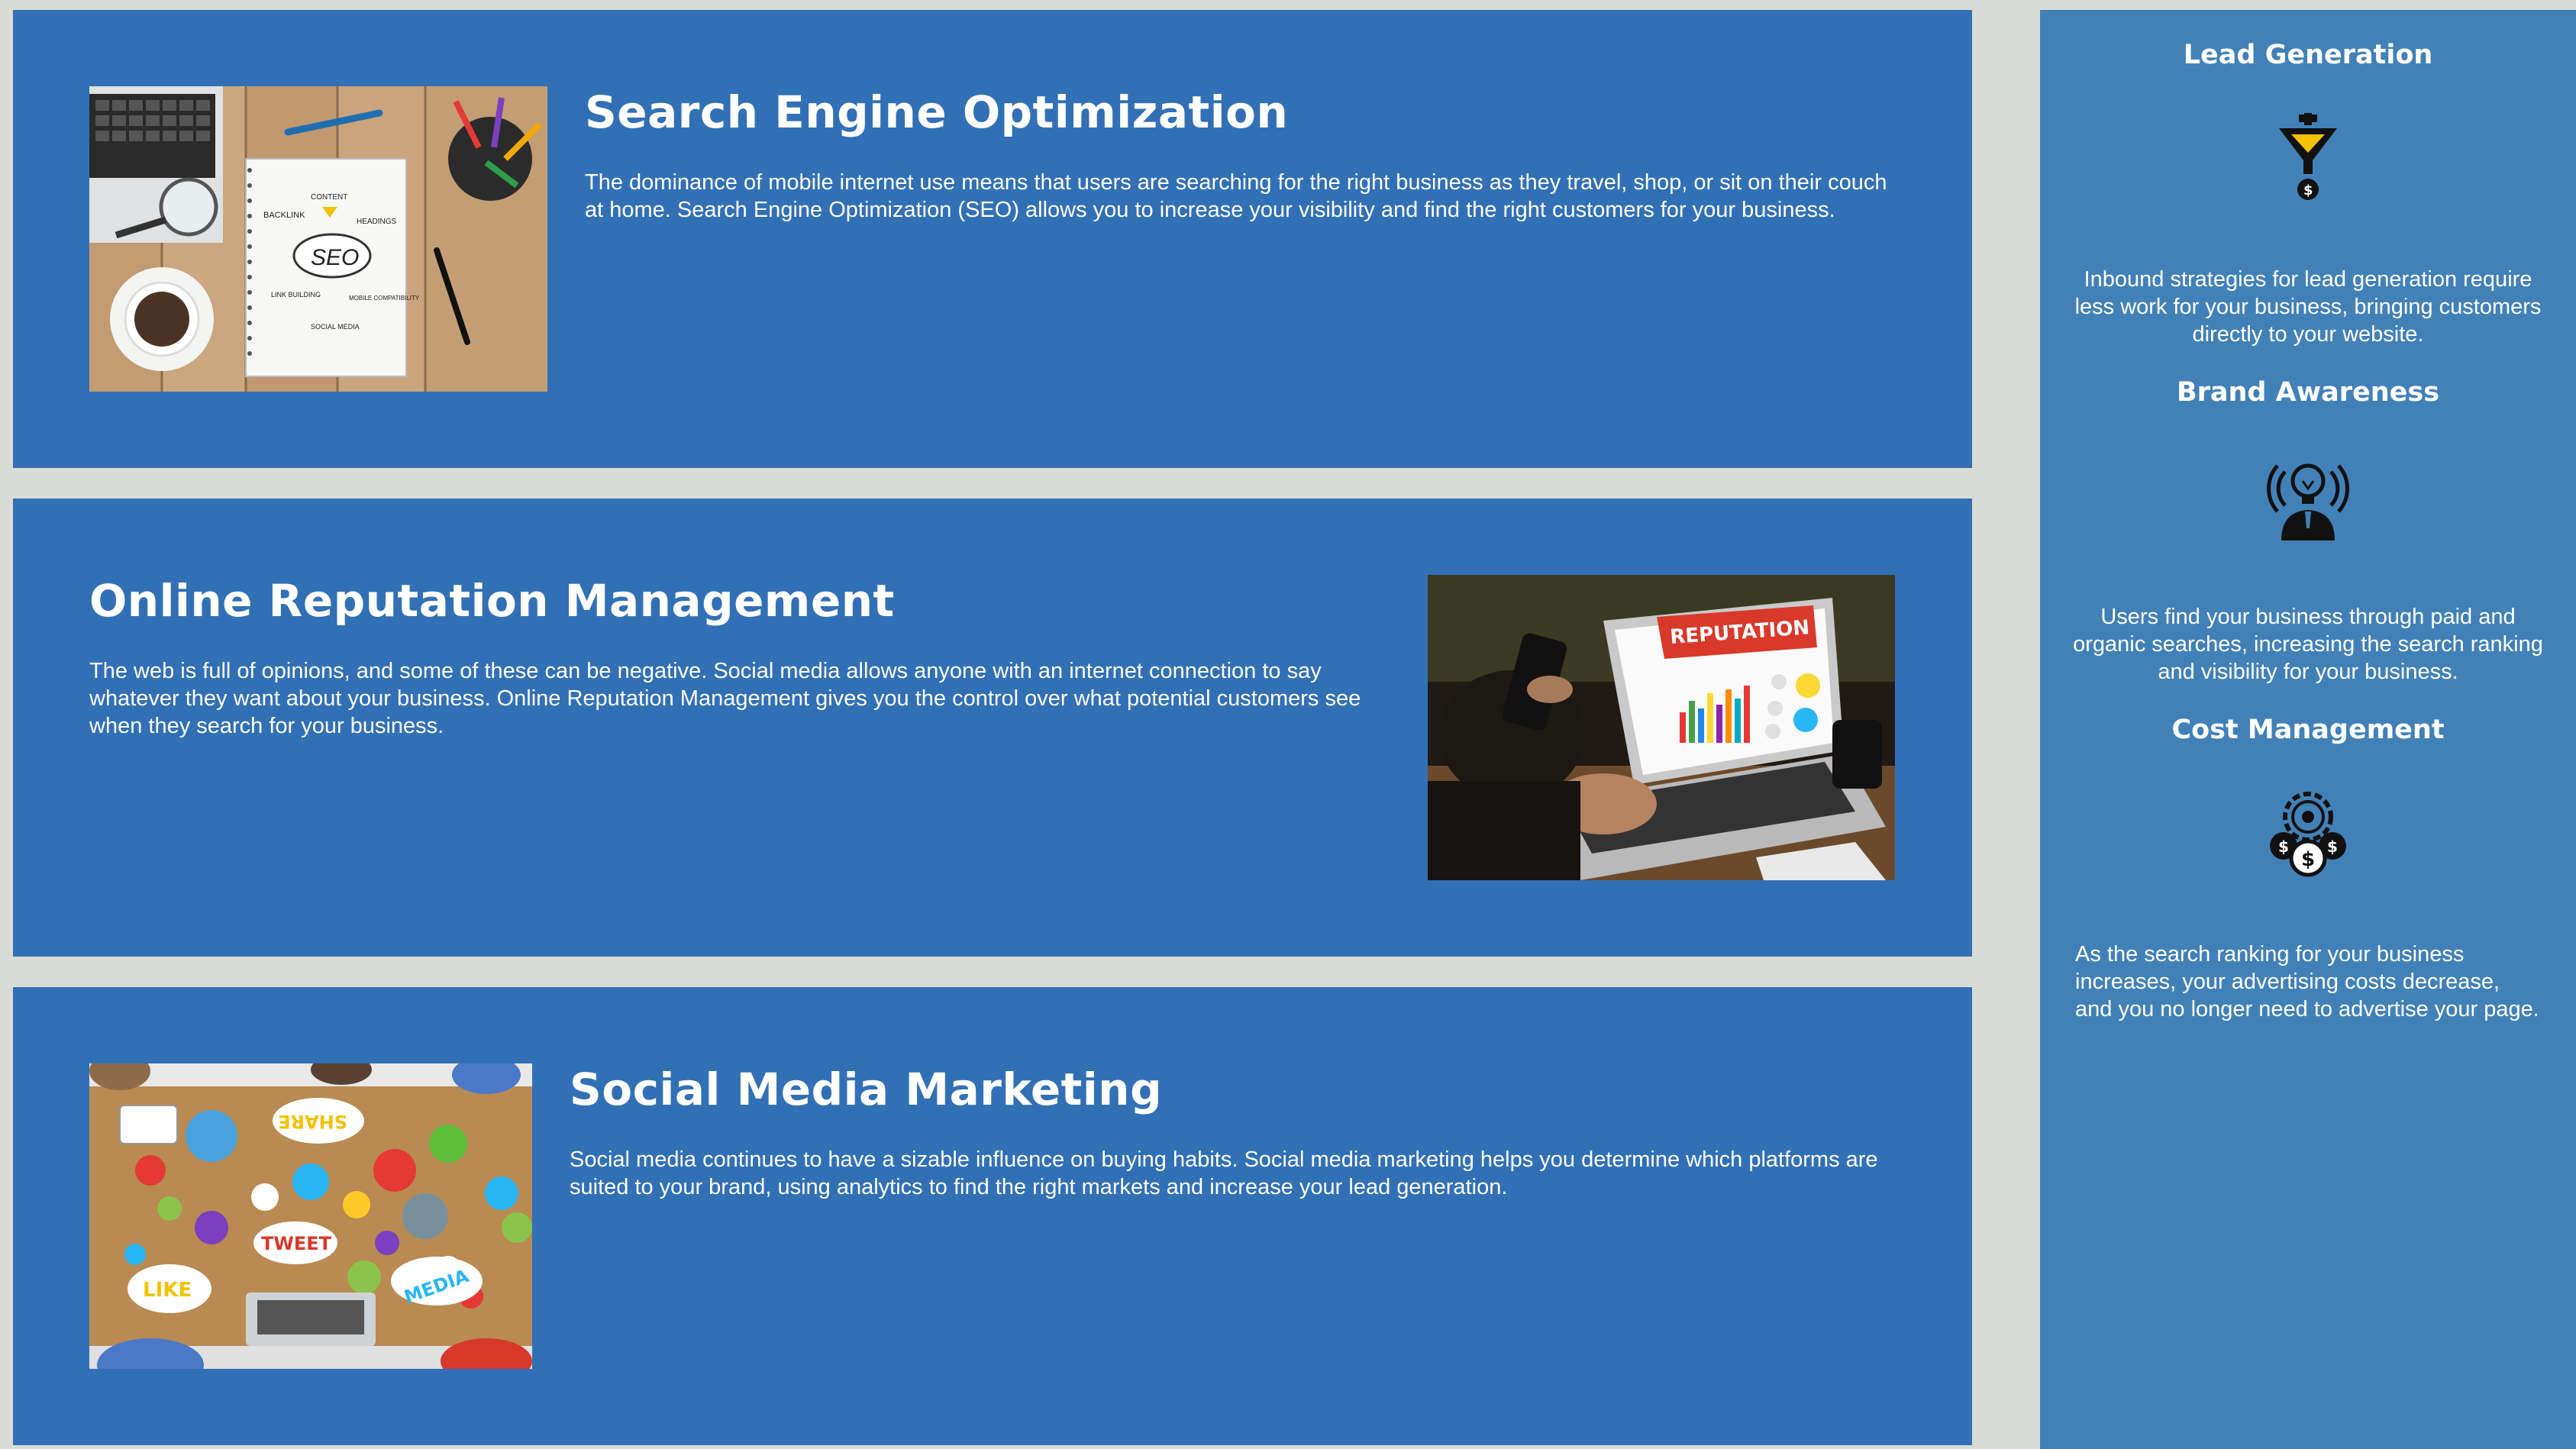 The width and height of the screenshot is (2576, 1449). What do you see at coordinates (335, 327) in the screenshot?
I see `seo-image-social-media-label: SOCIAL MEDIA` at bounding box center [335, 327].